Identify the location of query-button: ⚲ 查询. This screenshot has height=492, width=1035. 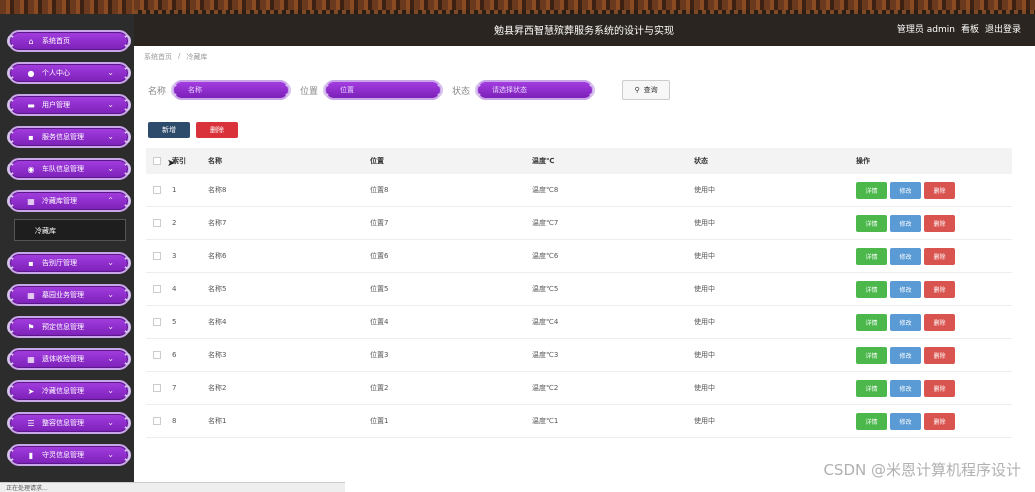
(646, 90).